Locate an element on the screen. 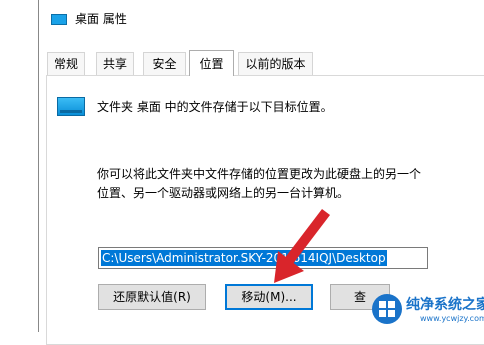 The height and width of the screenshot is (345, 484). tab-previous-versions: 以前的版本 is located at coordinates (275, 63).